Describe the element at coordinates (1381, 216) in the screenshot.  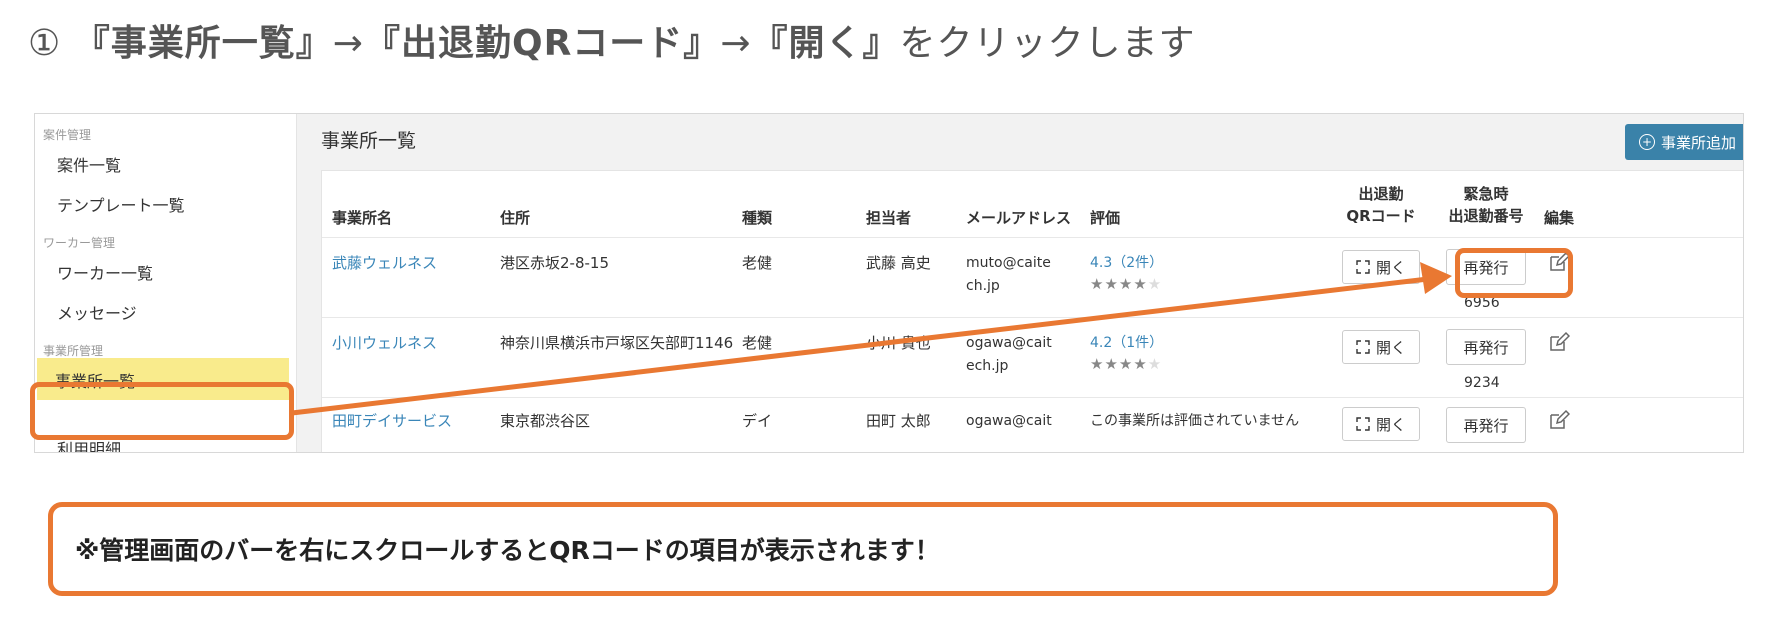
I see `column-header-qr-line2: QRコード` at that location.